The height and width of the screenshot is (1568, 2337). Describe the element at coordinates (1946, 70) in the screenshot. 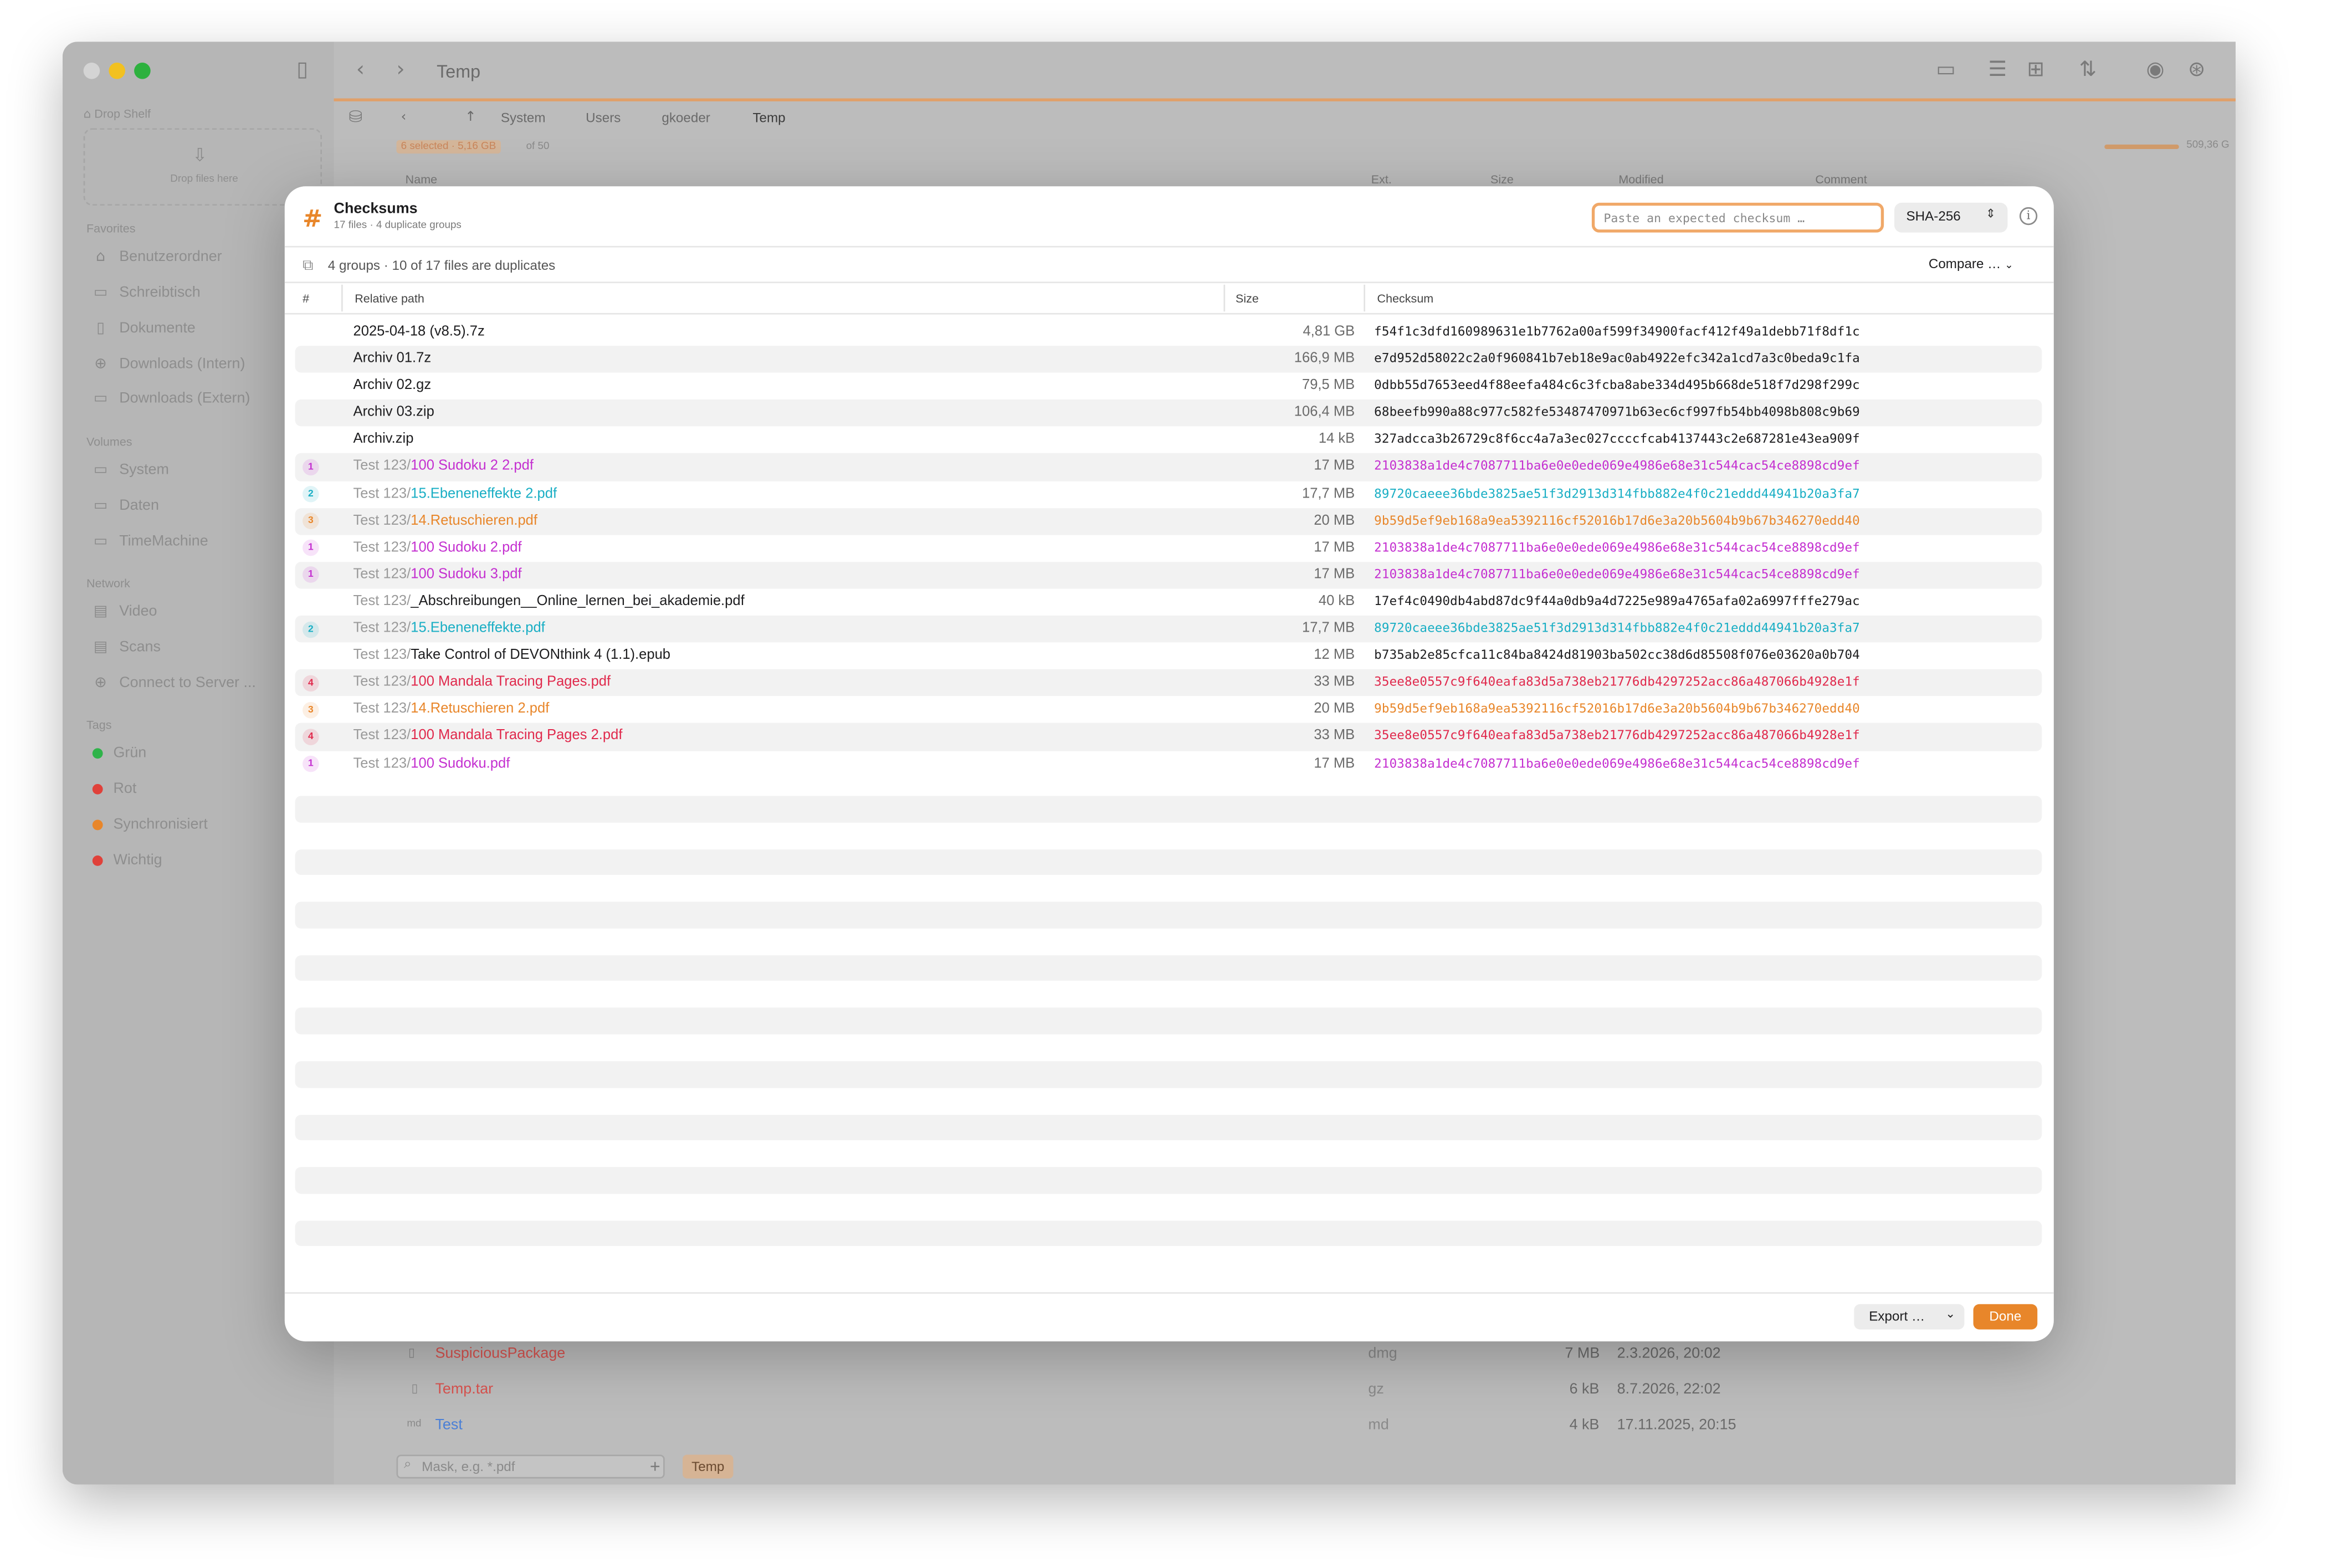

I see `single-pane-icon: ▭` at that location.